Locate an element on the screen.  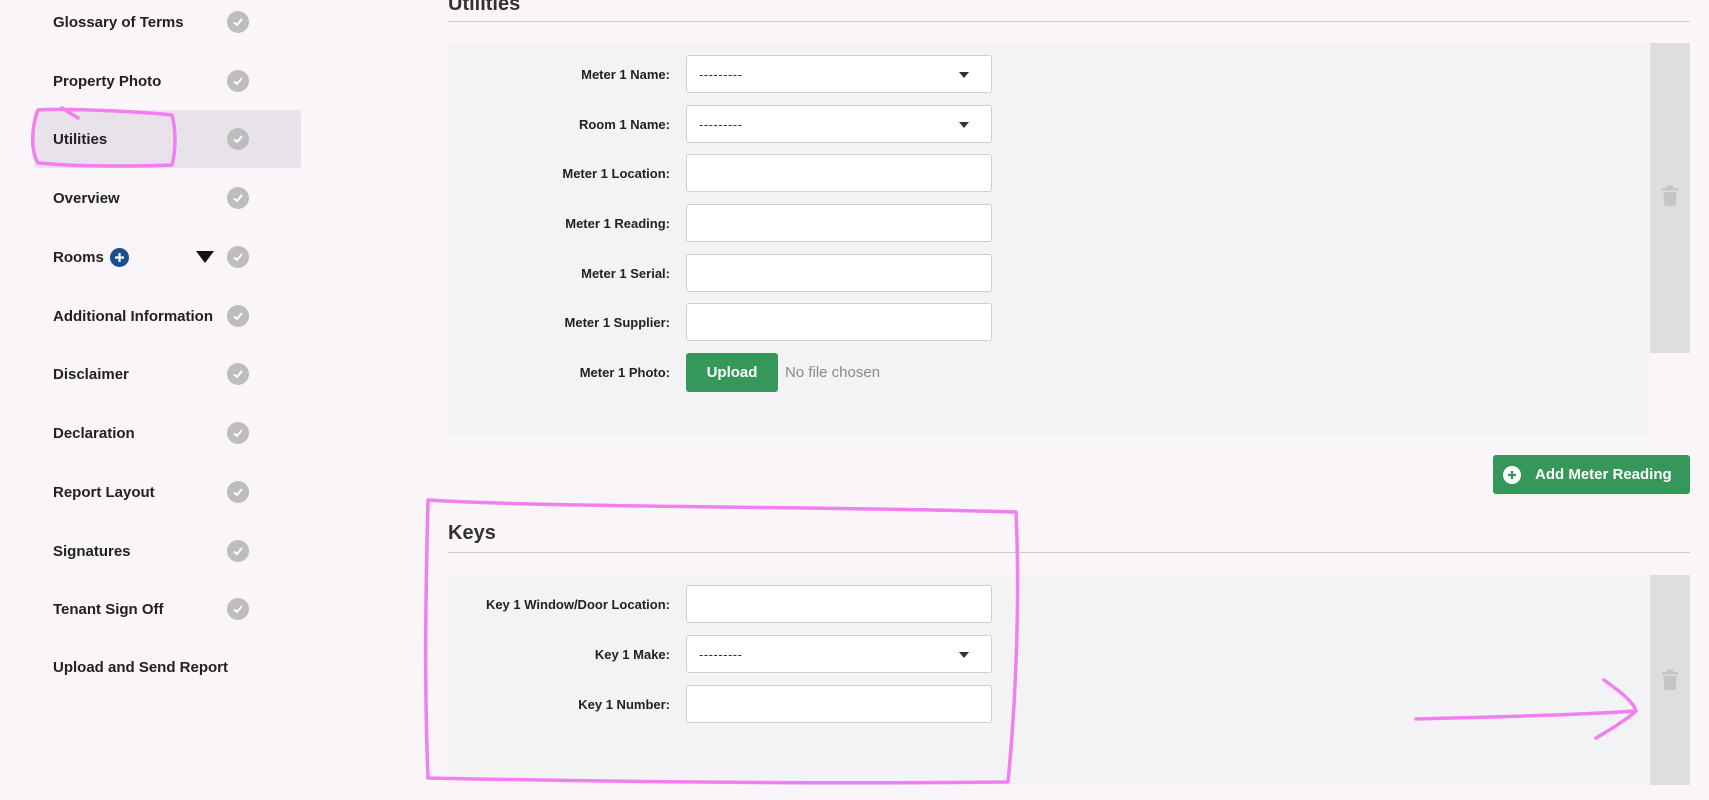
sidebar-item-label: Glossary of Terms is located at coordinates (118, 22).